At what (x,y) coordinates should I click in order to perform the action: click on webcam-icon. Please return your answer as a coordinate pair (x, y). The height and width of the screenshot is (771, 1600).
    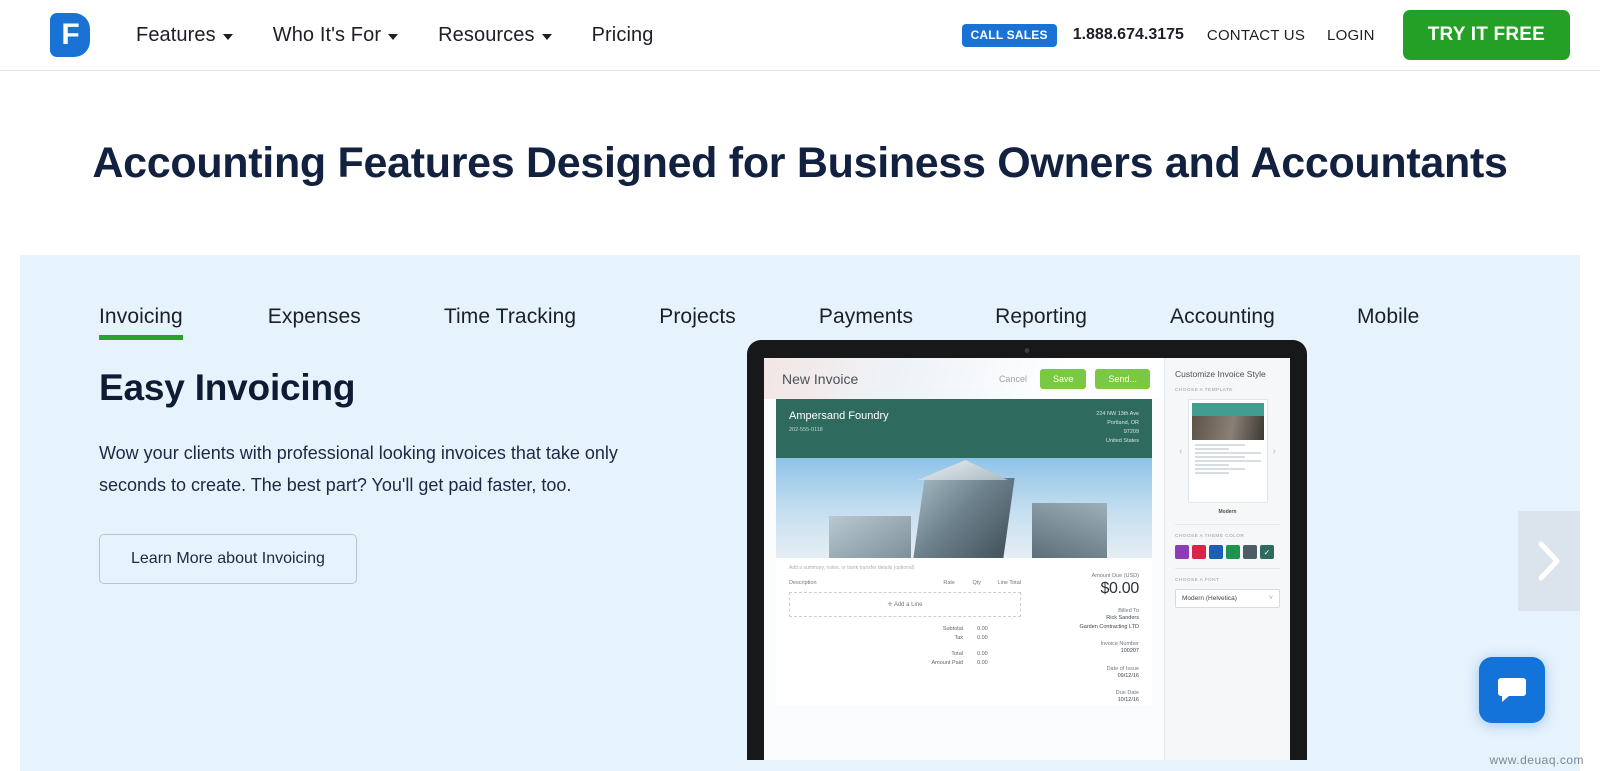
    Looking at the image, I should click on (1027, 350).